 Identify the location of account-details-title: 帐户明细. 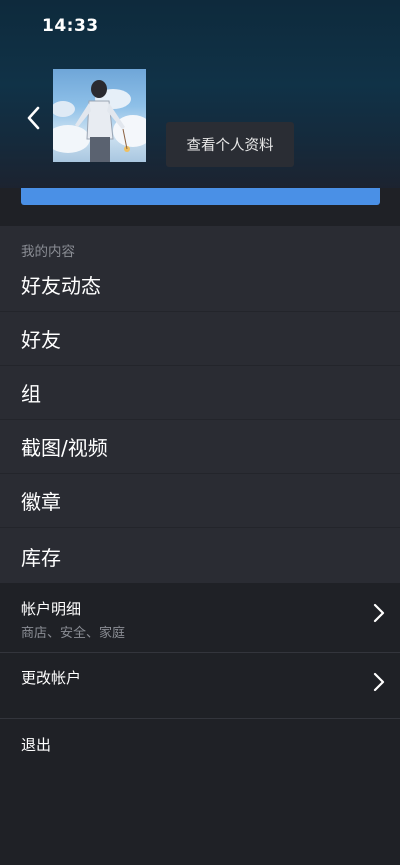
(51, 609).